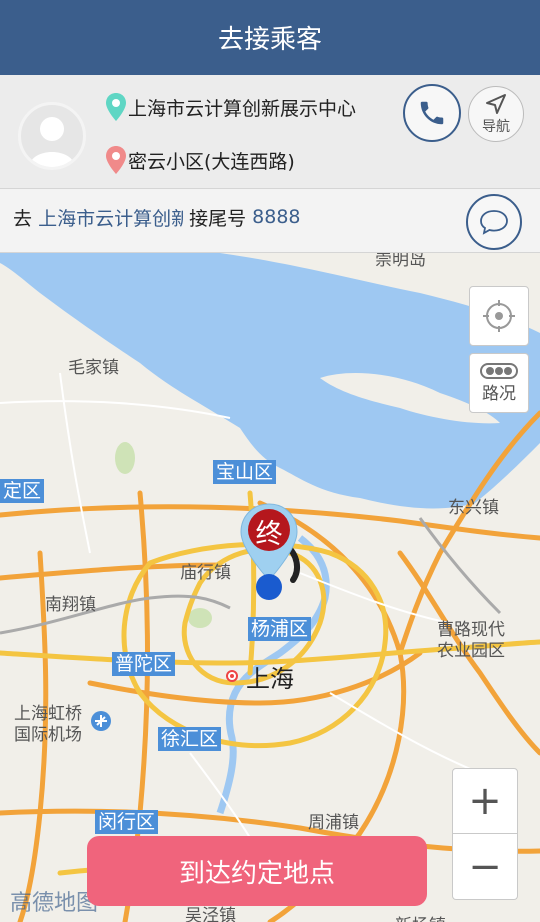 Image resolution: width=540 pixels, height=922 pixels. Describe the element at coordinates (116, 107) in the screenshot. I see `pickup-pin-icon` at that location.